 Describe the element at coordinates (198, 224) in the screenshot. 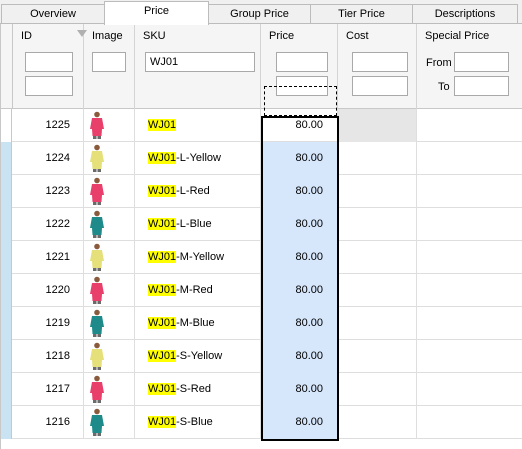

I see `sku-cell: WJ01-L-Blue` at that location.